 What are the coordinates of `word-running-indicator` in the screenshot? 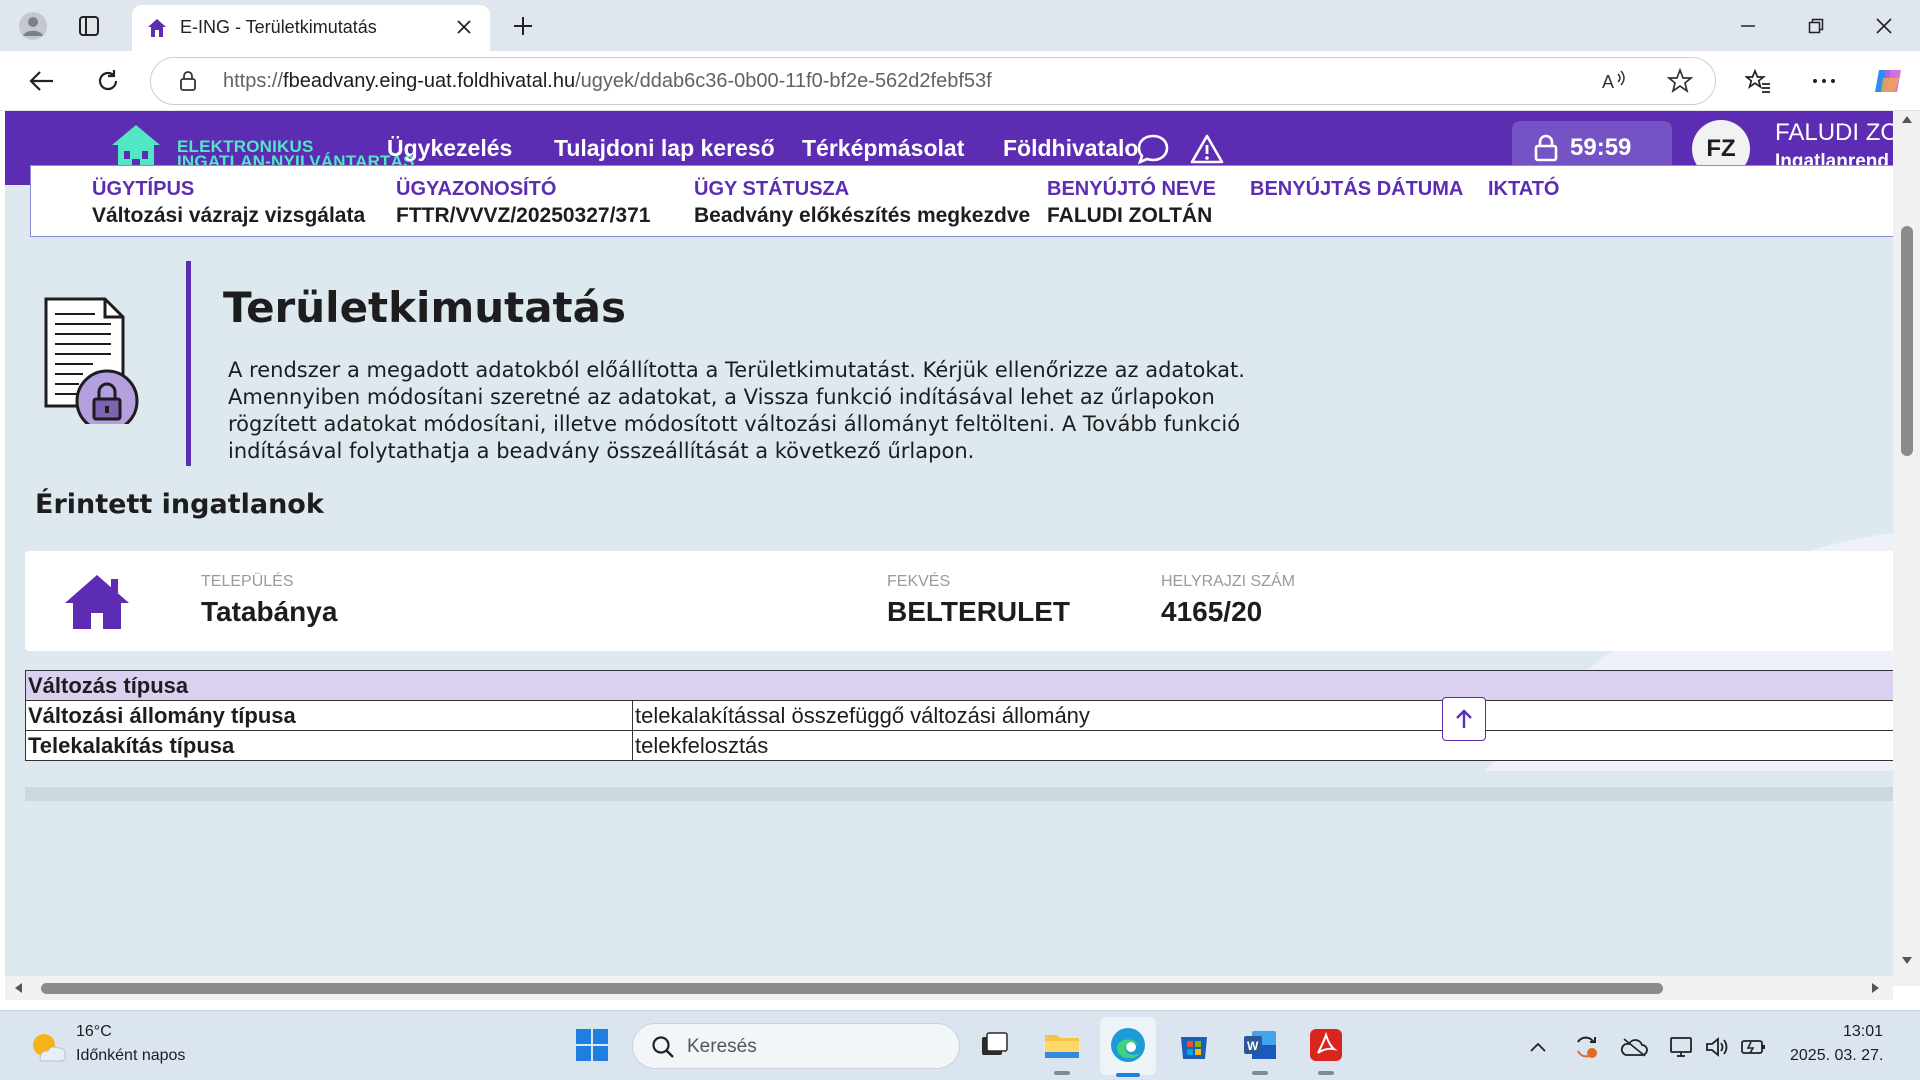 It's located at (1260, 1073).